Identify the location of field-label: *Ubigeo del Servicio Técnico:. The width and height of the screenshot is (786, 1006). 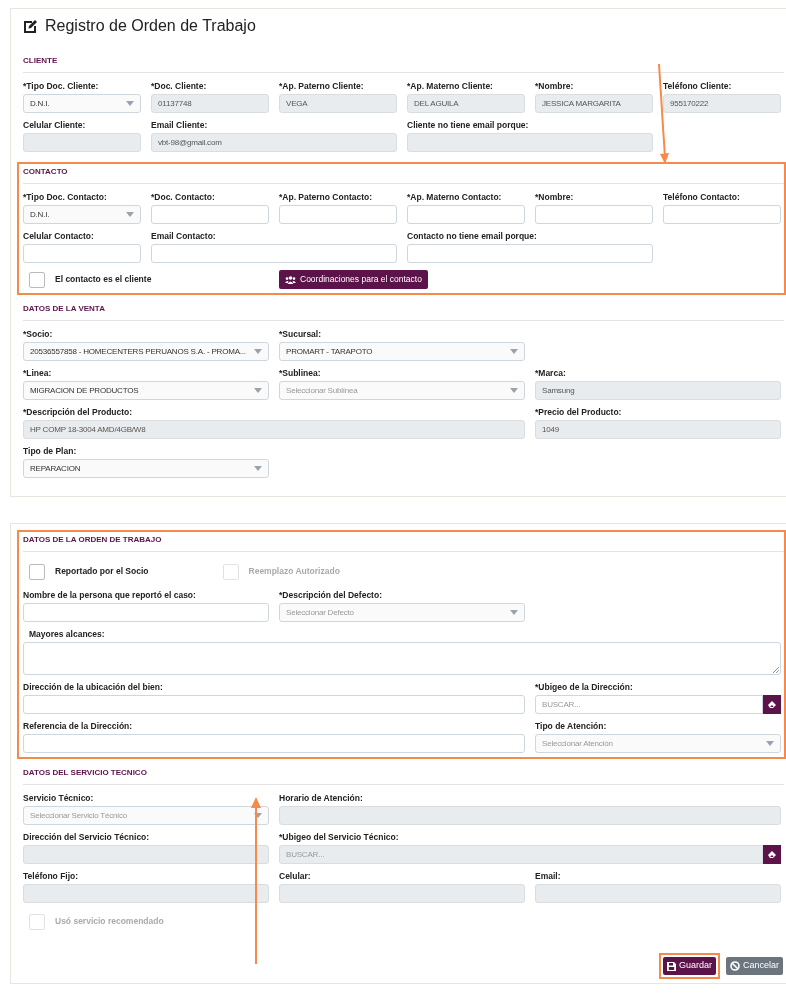
(339, 837).